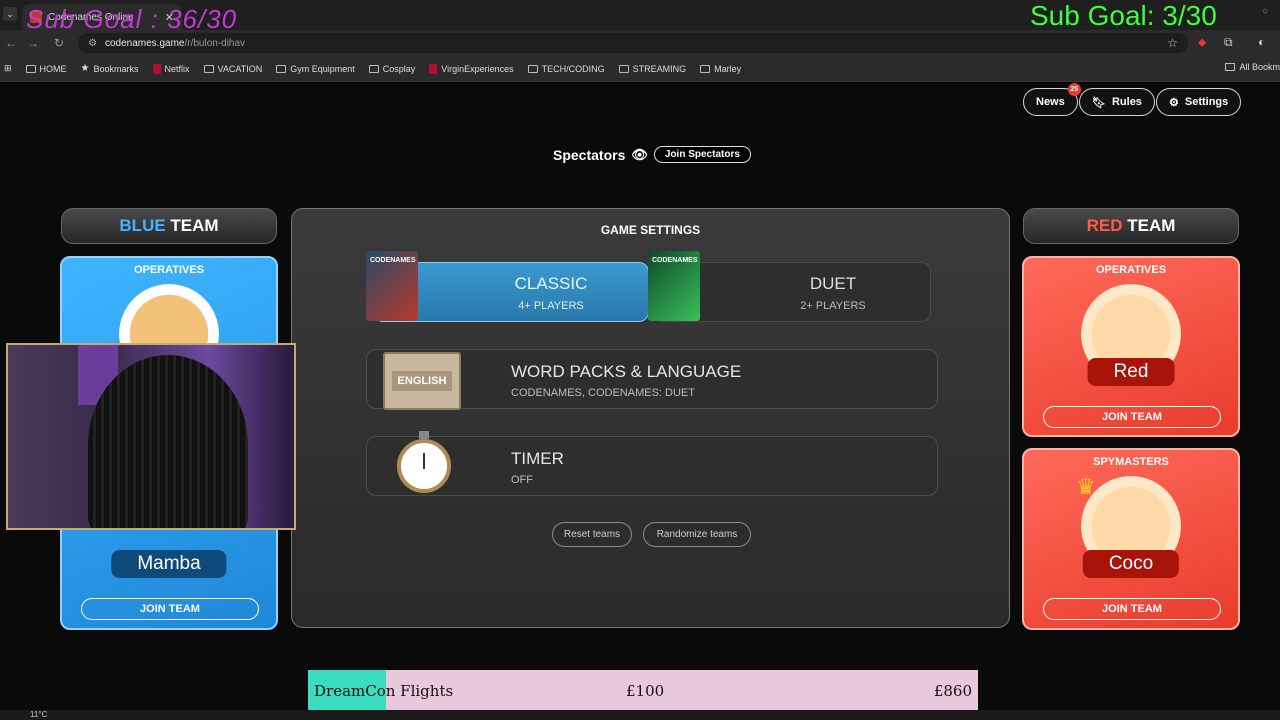 The image size is (1280, 720). Describe the element at coordinates (1074, 89) in the screenshot. I see `news-count-badge: 25` at that location.